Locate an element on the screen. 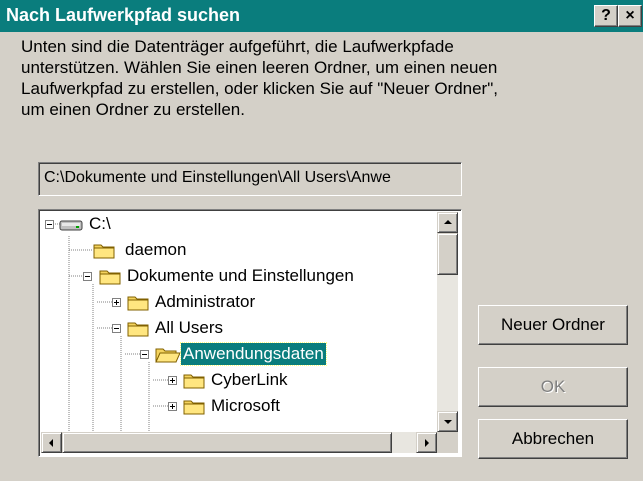 The height and width of the screenshot is (481, 643). scroll-up-button is located at coordinates (447, 222).